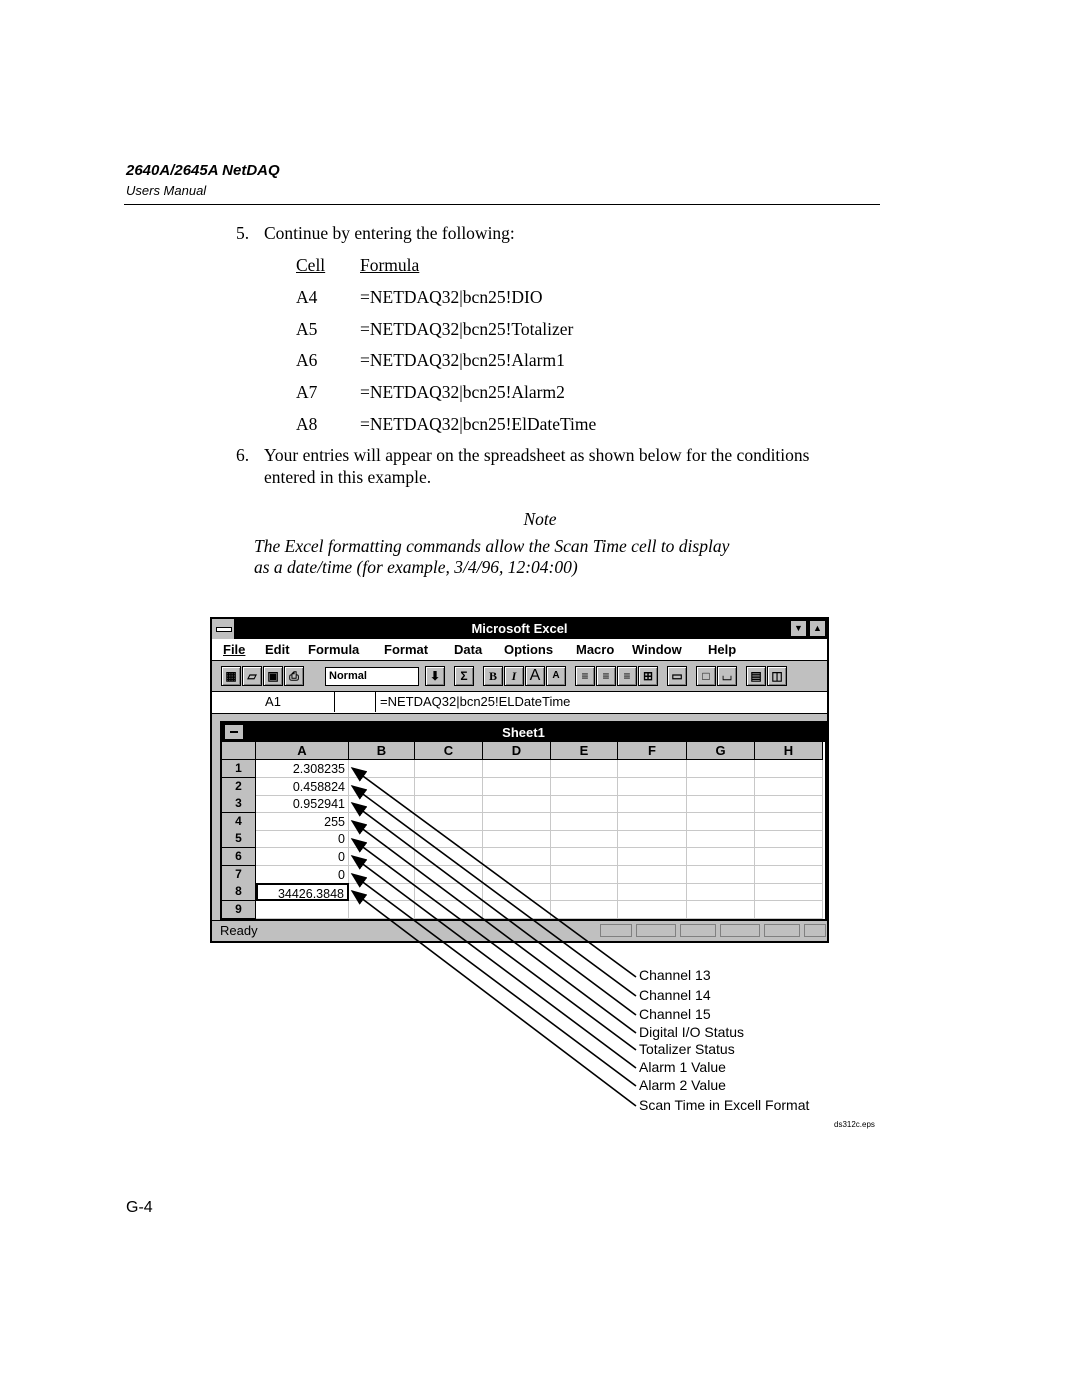 This screenshot has width=1080, height=1397. I want to click on cell-b2, so click(382, 786).